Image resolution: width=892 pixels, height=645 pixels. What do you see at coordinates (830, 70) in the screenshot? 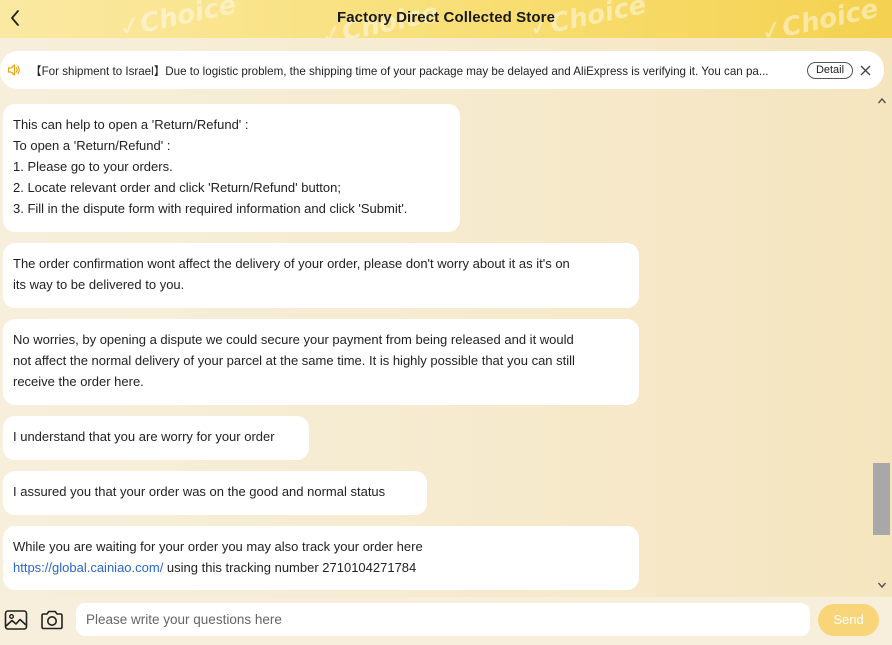
I see `detail-button: Detail` at bounding box center [830, 70].